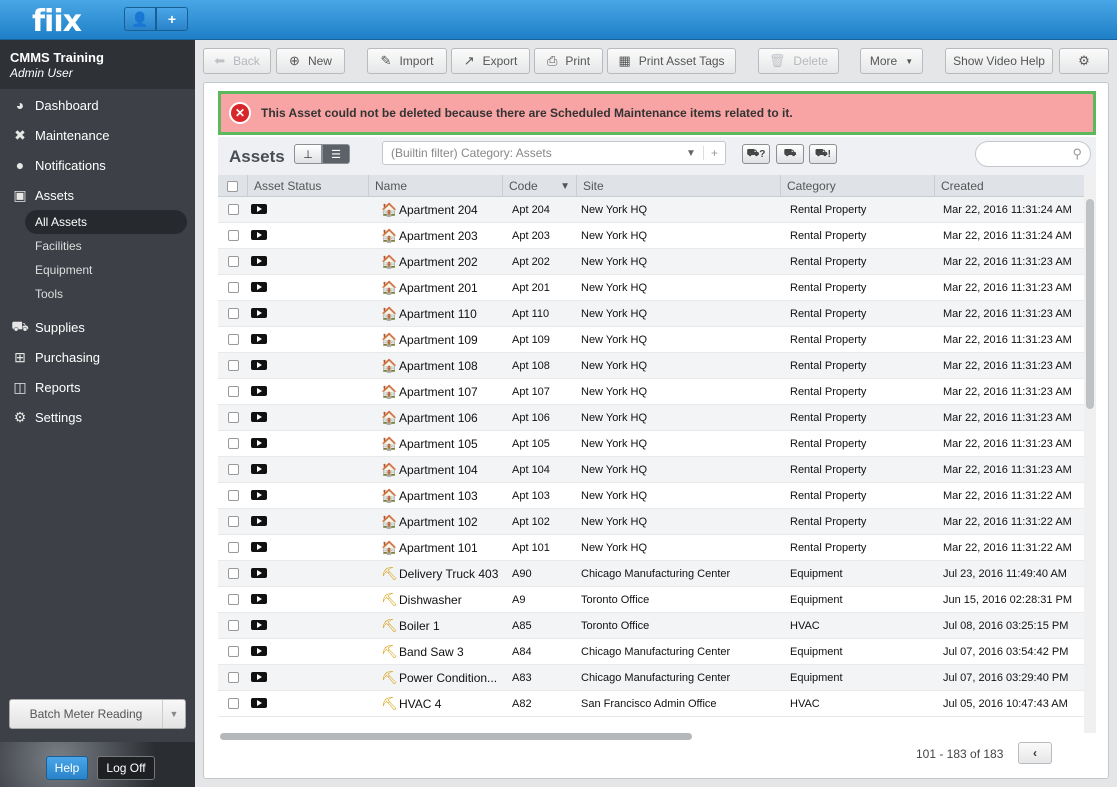 The height and width of the screenshot is (787, 1117). What do you see at coordinates (798, 61) in the screenshot?
I see `delete-button: 🗑 Delete` at bounding box center [798, 61].